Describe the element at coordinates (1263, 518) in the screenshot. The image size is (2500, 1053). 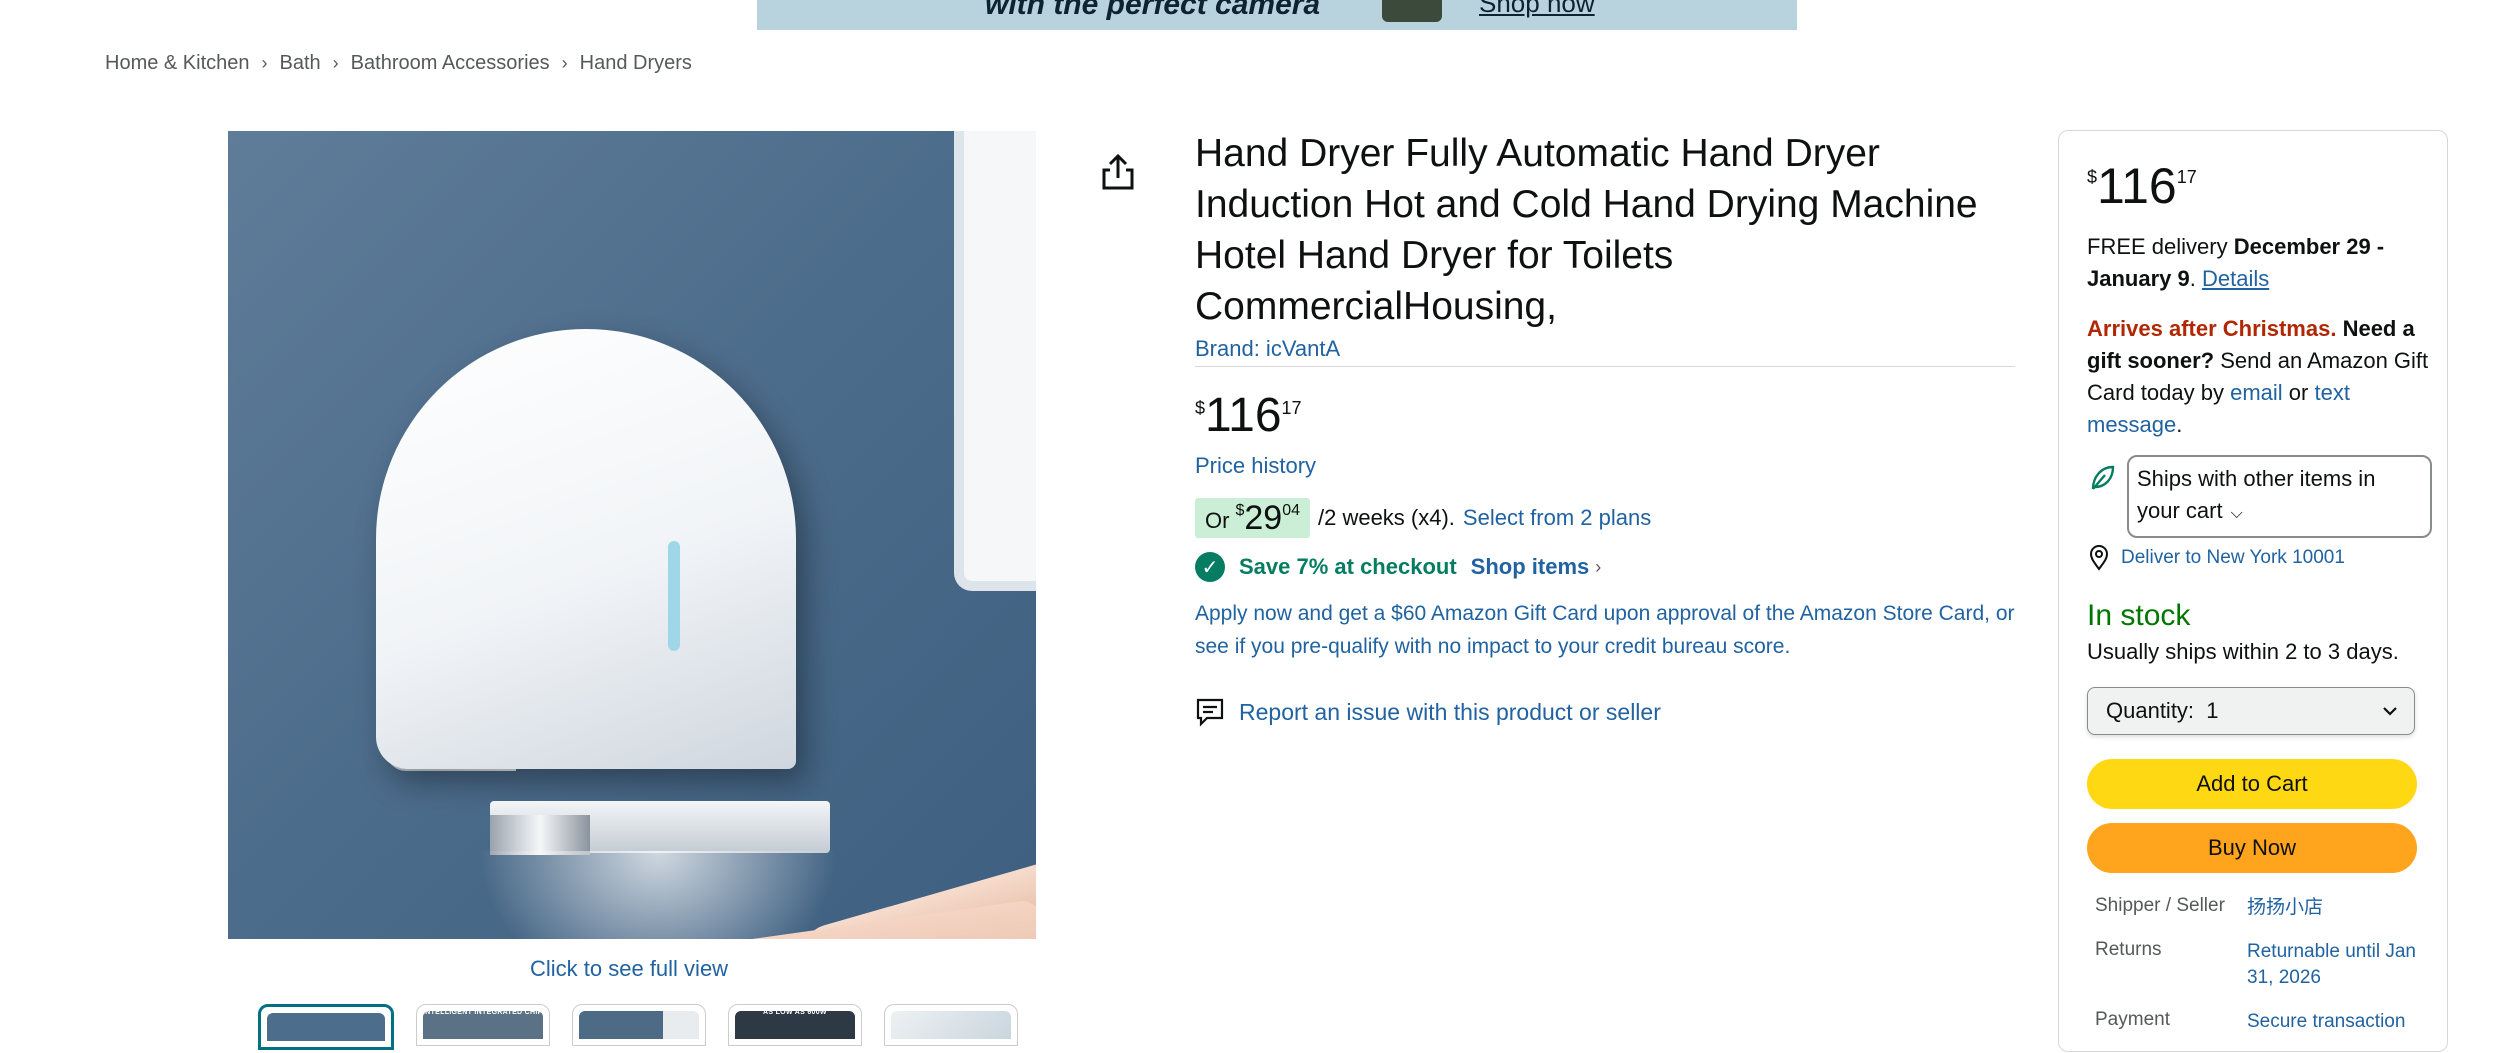
I see `plan-whole: 29` at that location.